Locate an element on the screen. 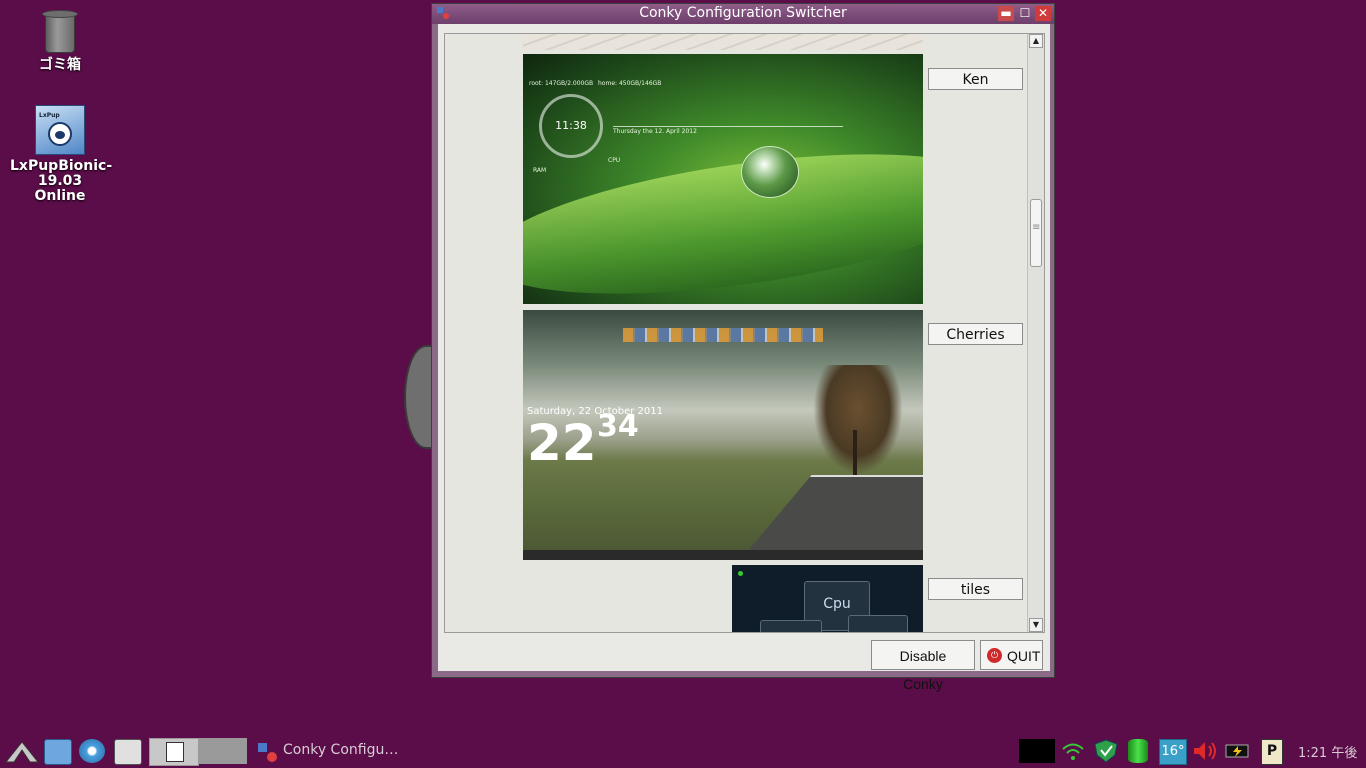 Image resolution: width=1366 pixels, height=768 pixels. trash-icon is located at coordinates (60, 32).